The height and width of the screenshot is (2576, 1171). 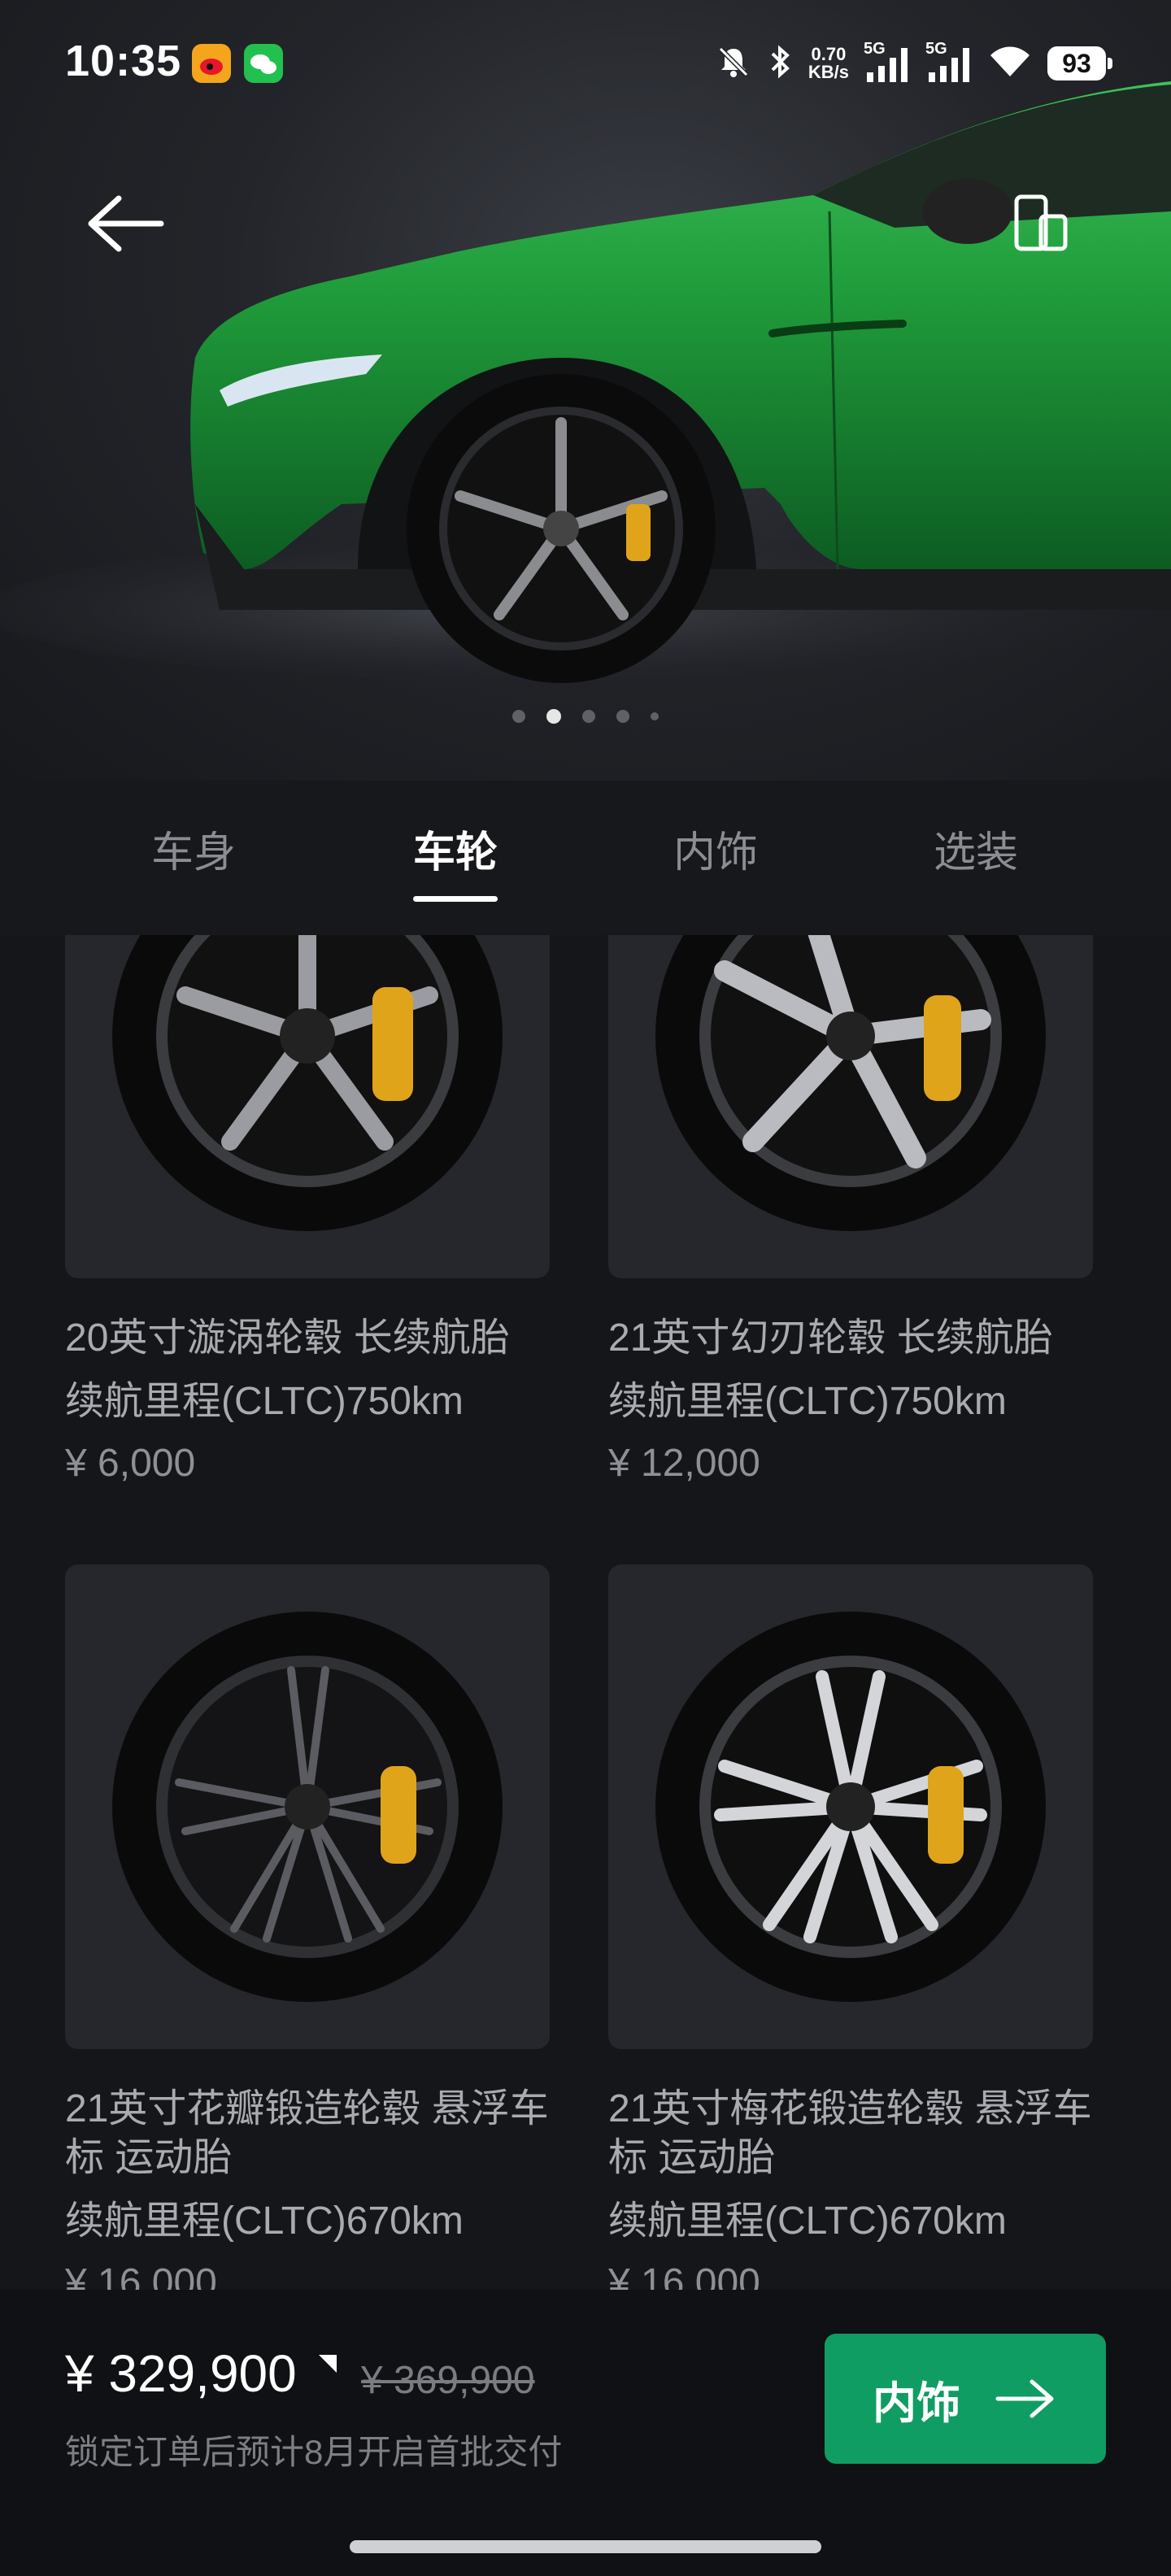 What do you see at coordinates (212, 64) in the screenshot?
I see `weibo-icon` at bounding box center [212, 64].